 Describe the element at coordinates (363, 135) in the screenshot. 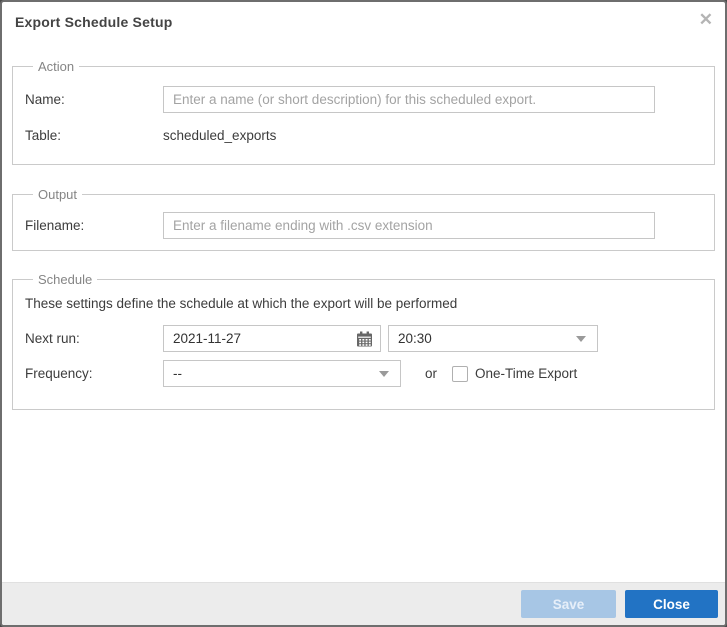

I see `table-row: Table: scheduled_exports` at that location.